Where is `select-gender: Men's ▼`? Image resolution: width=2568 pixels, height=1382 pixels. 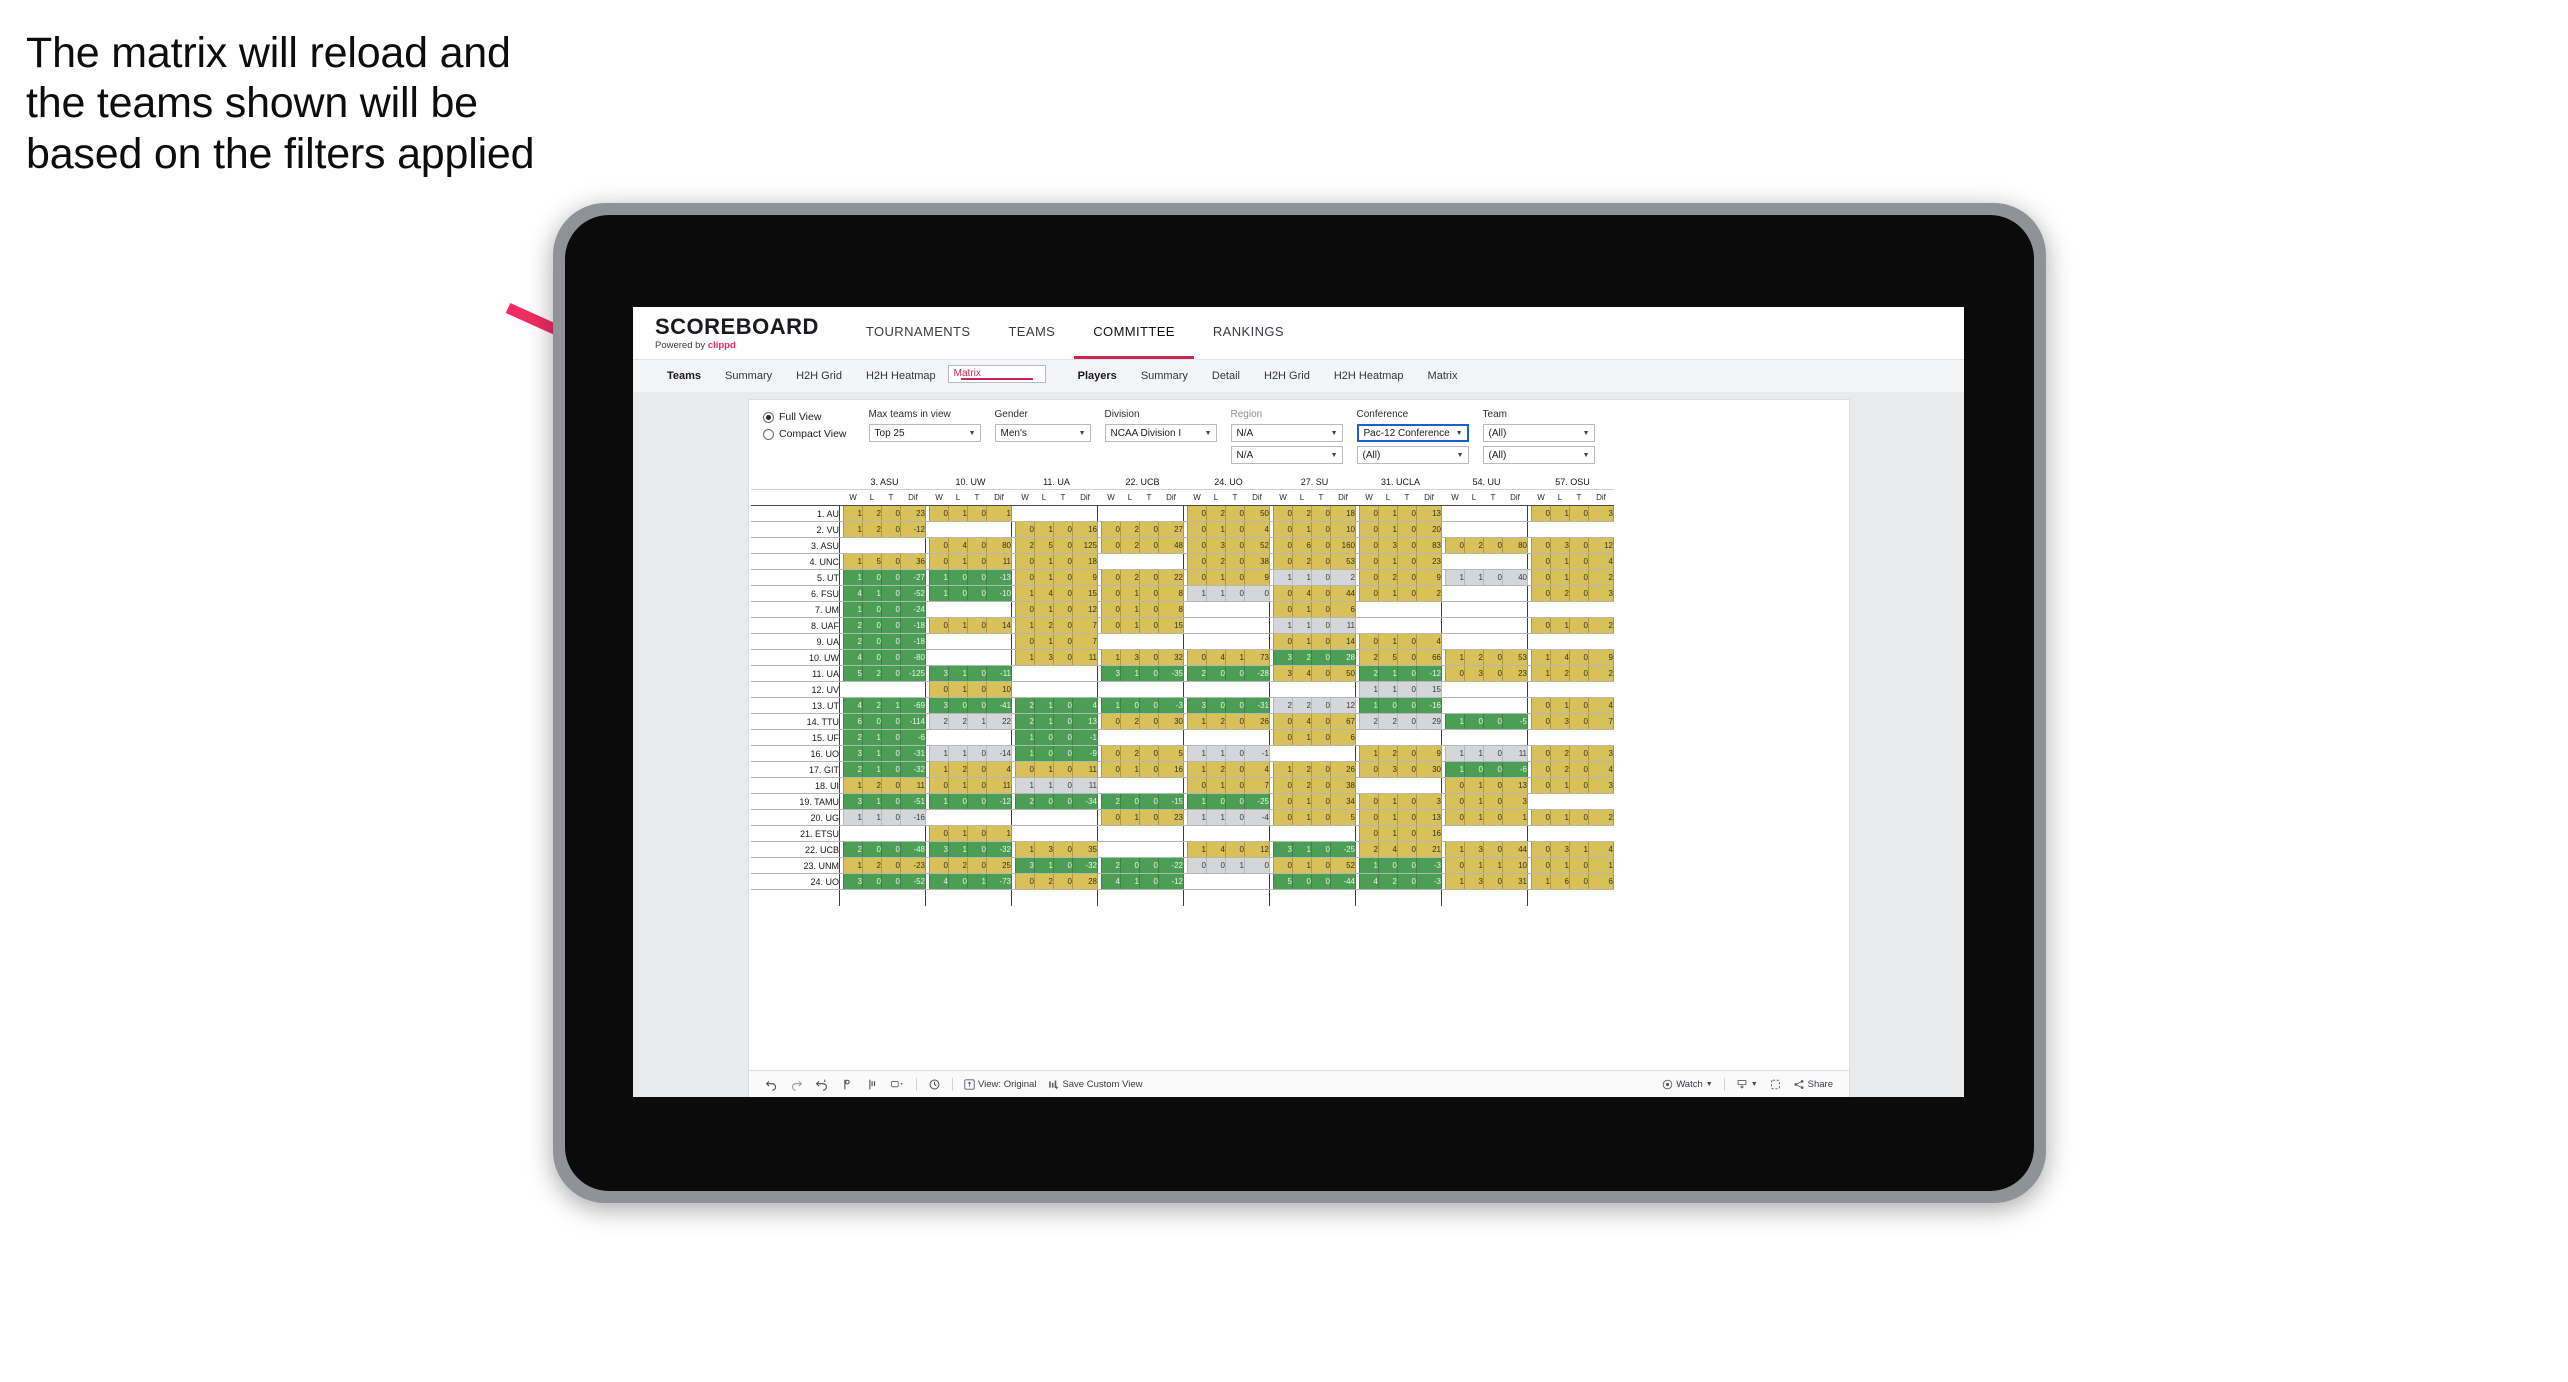 select-gender: Men's ▼ is located at coordinates (1042, 433).